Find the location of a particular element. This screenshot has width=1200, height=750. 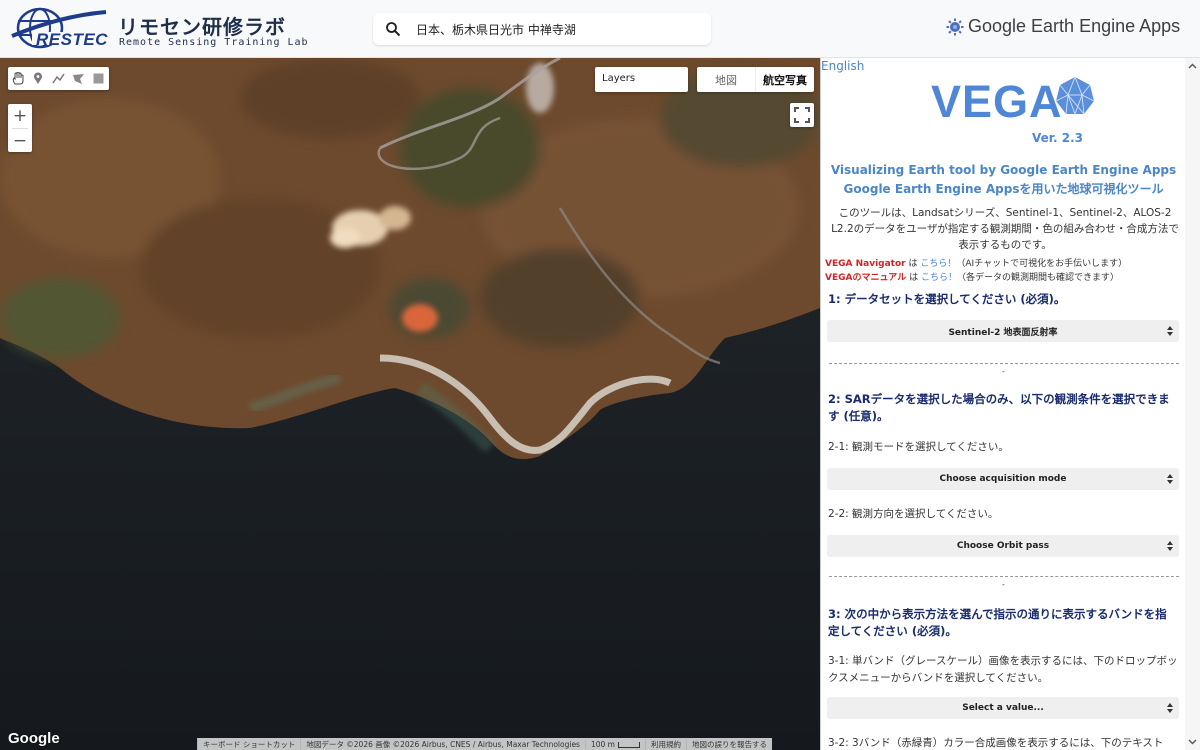

logo-title: リモセン研修ラボ is located at coordinates (202, 27).